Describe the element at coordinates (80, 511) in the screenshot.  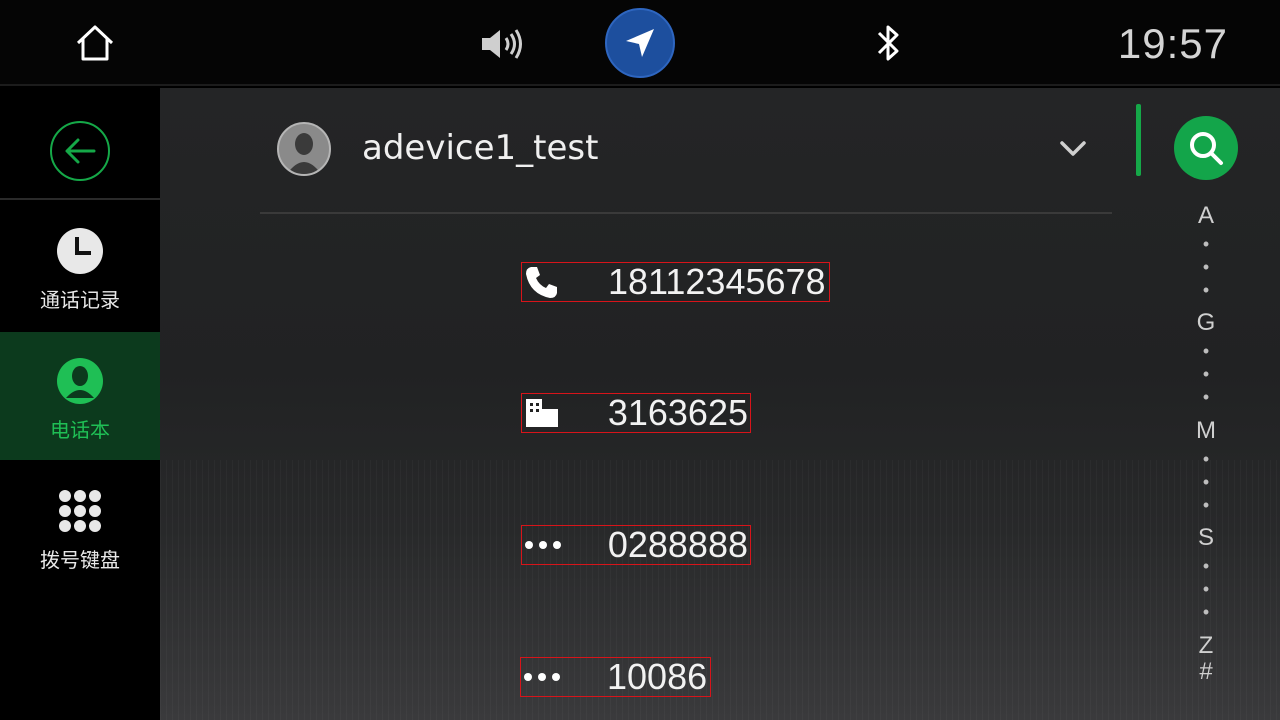
I see `dialpad-icon` at that location.